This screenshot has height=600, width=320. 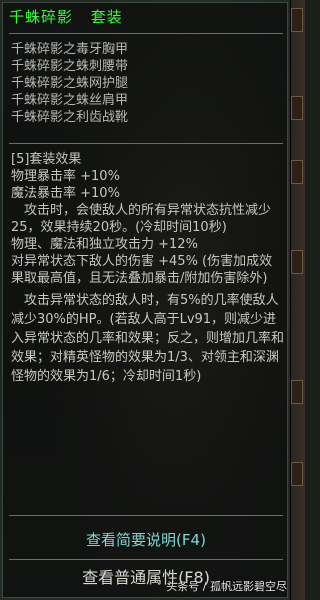 I want to click on set-label: 套装, so click(x=106, y=17).